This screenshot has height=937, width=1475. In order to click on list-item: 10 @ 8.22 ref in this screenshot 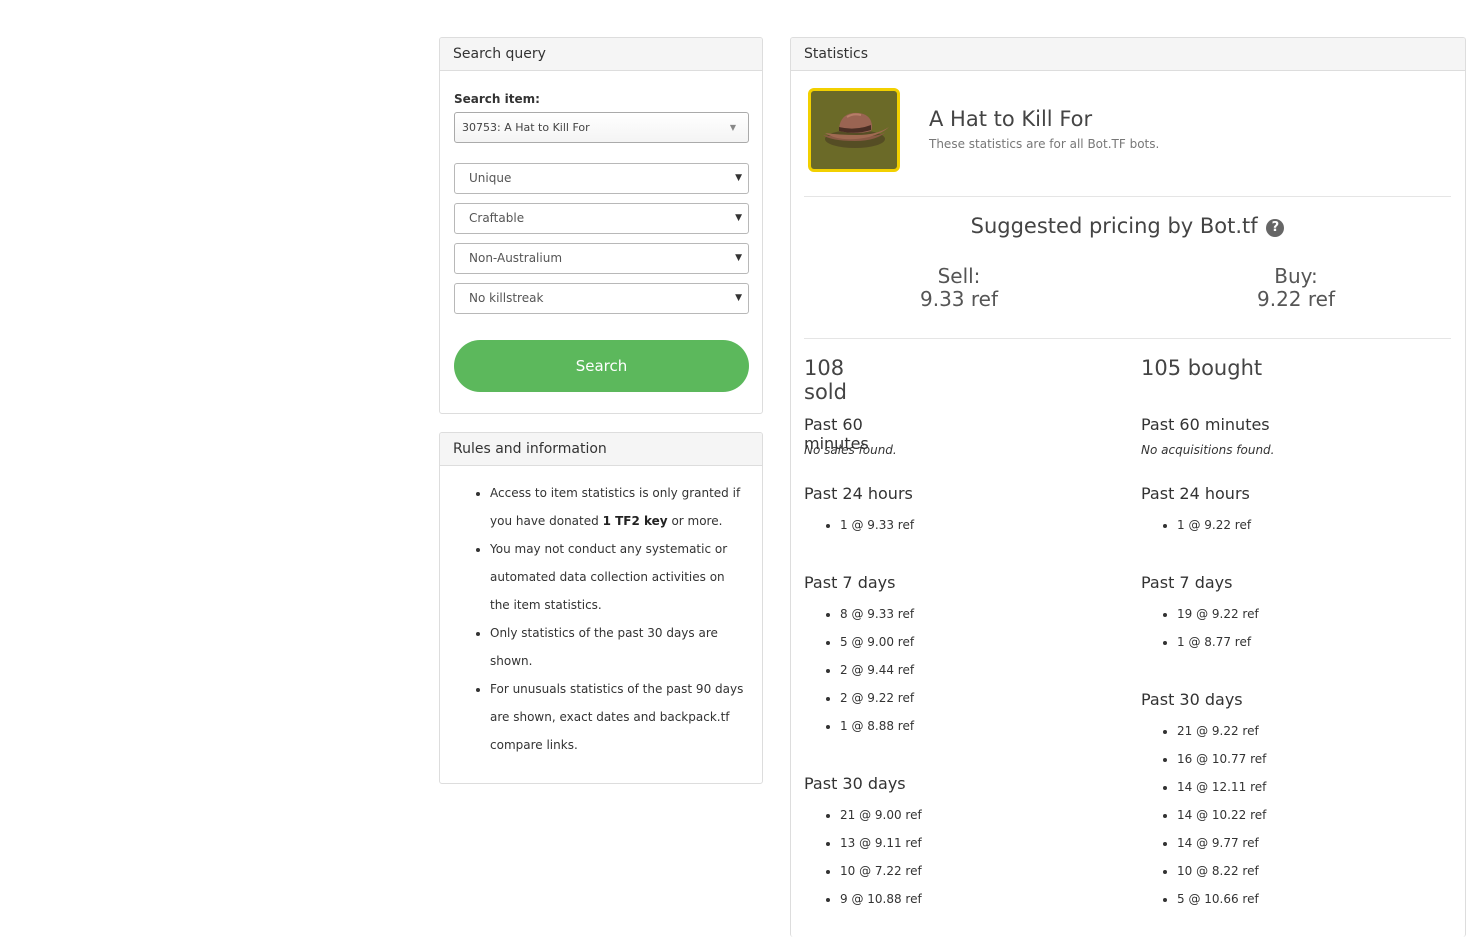, I will do `click(1221, 871)`.